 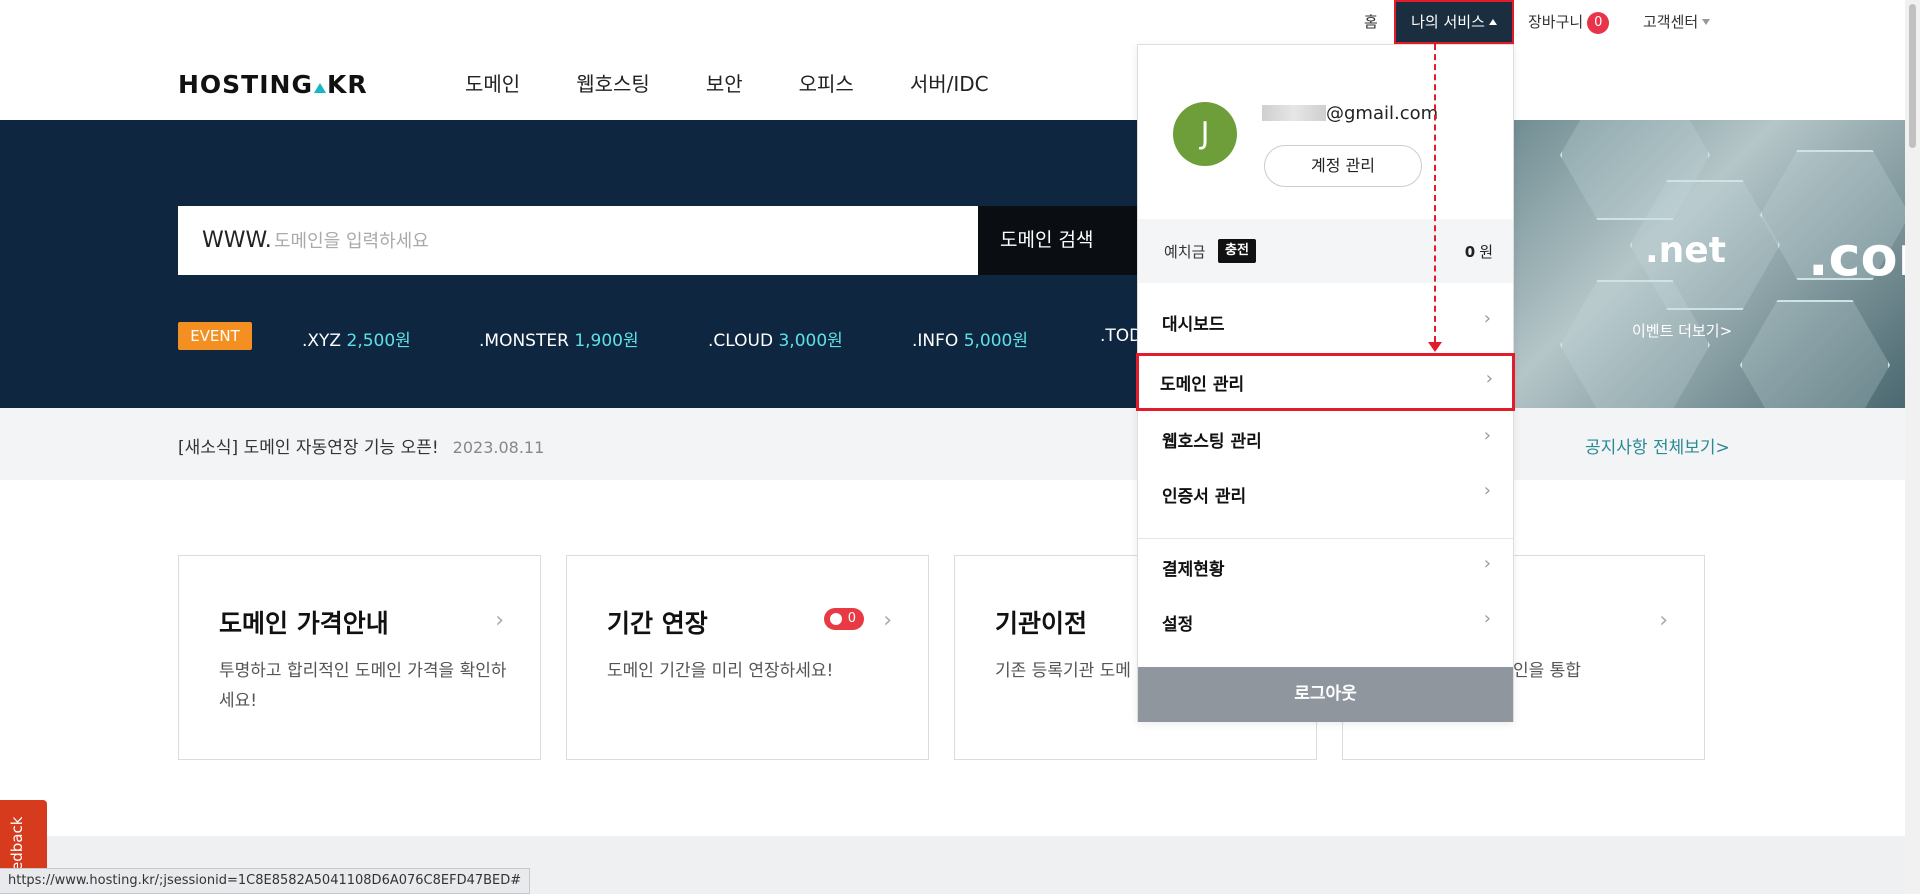 What do you see at coordinates (1856, 256) in the screenshot?
I see `banner-com-text: .cor` at bounding box center [1856, 256].